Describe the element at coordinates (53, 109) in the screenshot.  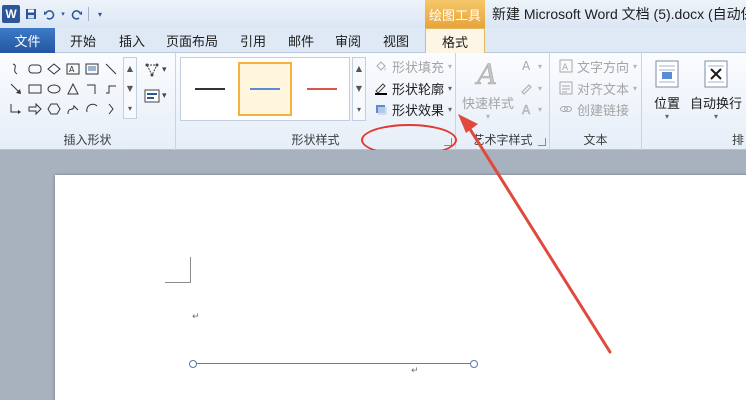
I see `hexagon-shape-icon` at that location.